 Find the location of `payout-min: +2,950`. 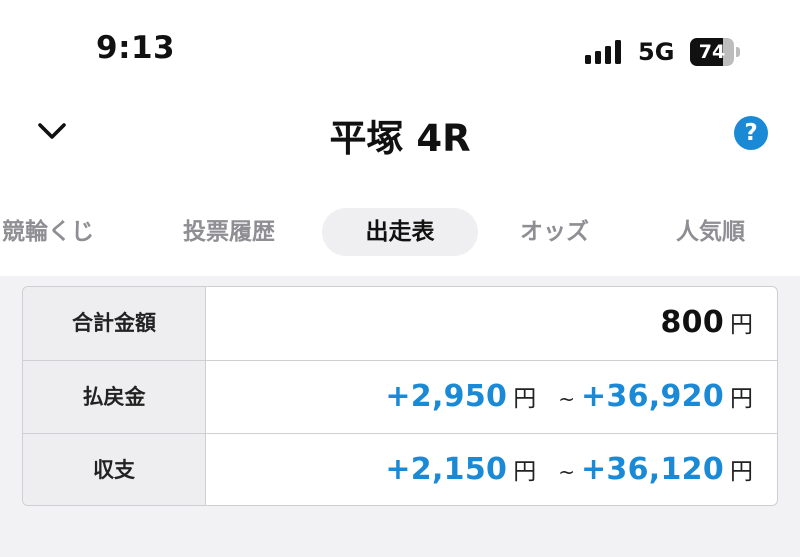

payout-min: +2,950 is located at coordinates (446, 396).